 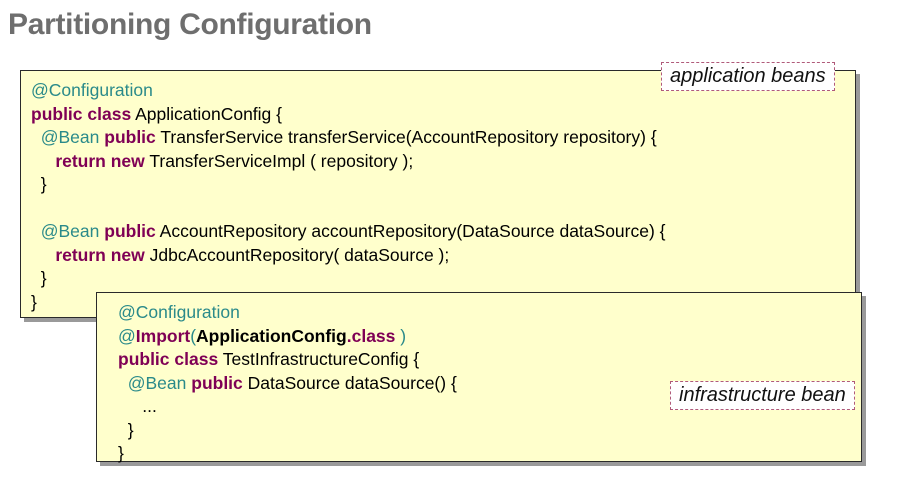 What do you see at coordinates (163, 335) in the screenshot?
I see `code-token: Import` at bounding box center [163, 335].